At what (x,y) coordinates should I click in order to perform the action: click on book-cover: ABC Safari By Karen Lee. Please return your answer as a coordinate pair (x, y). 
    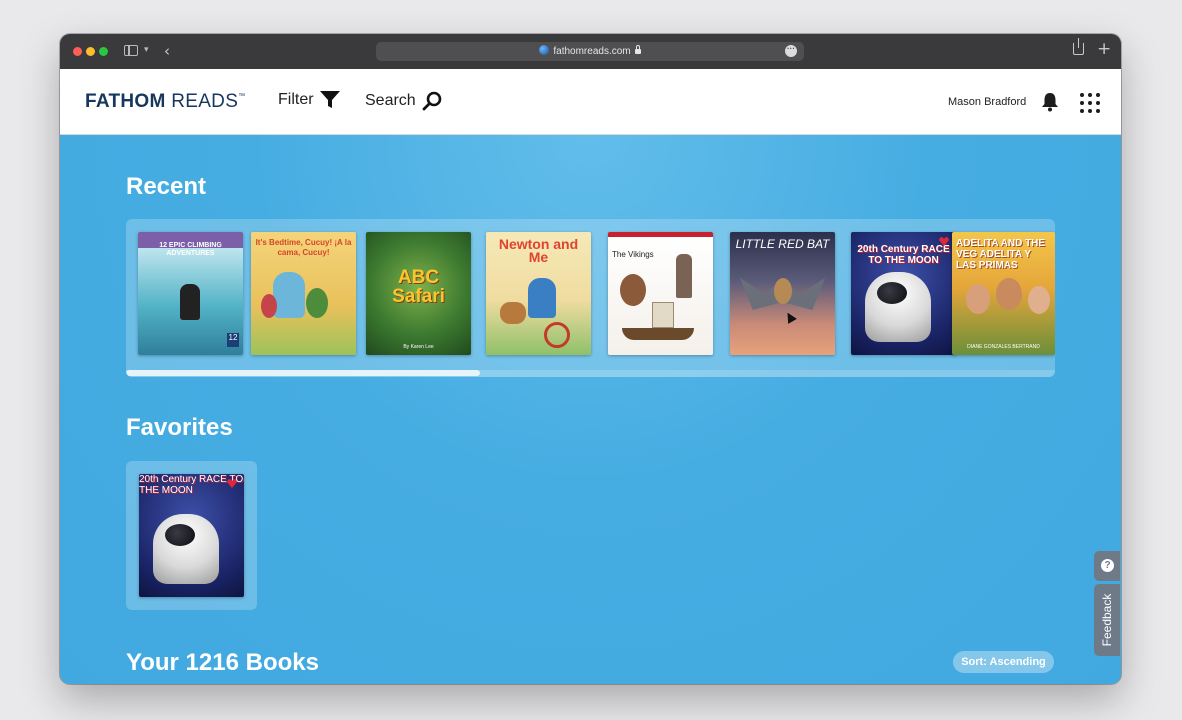
    Looking at the image, I should click on (418, 293).